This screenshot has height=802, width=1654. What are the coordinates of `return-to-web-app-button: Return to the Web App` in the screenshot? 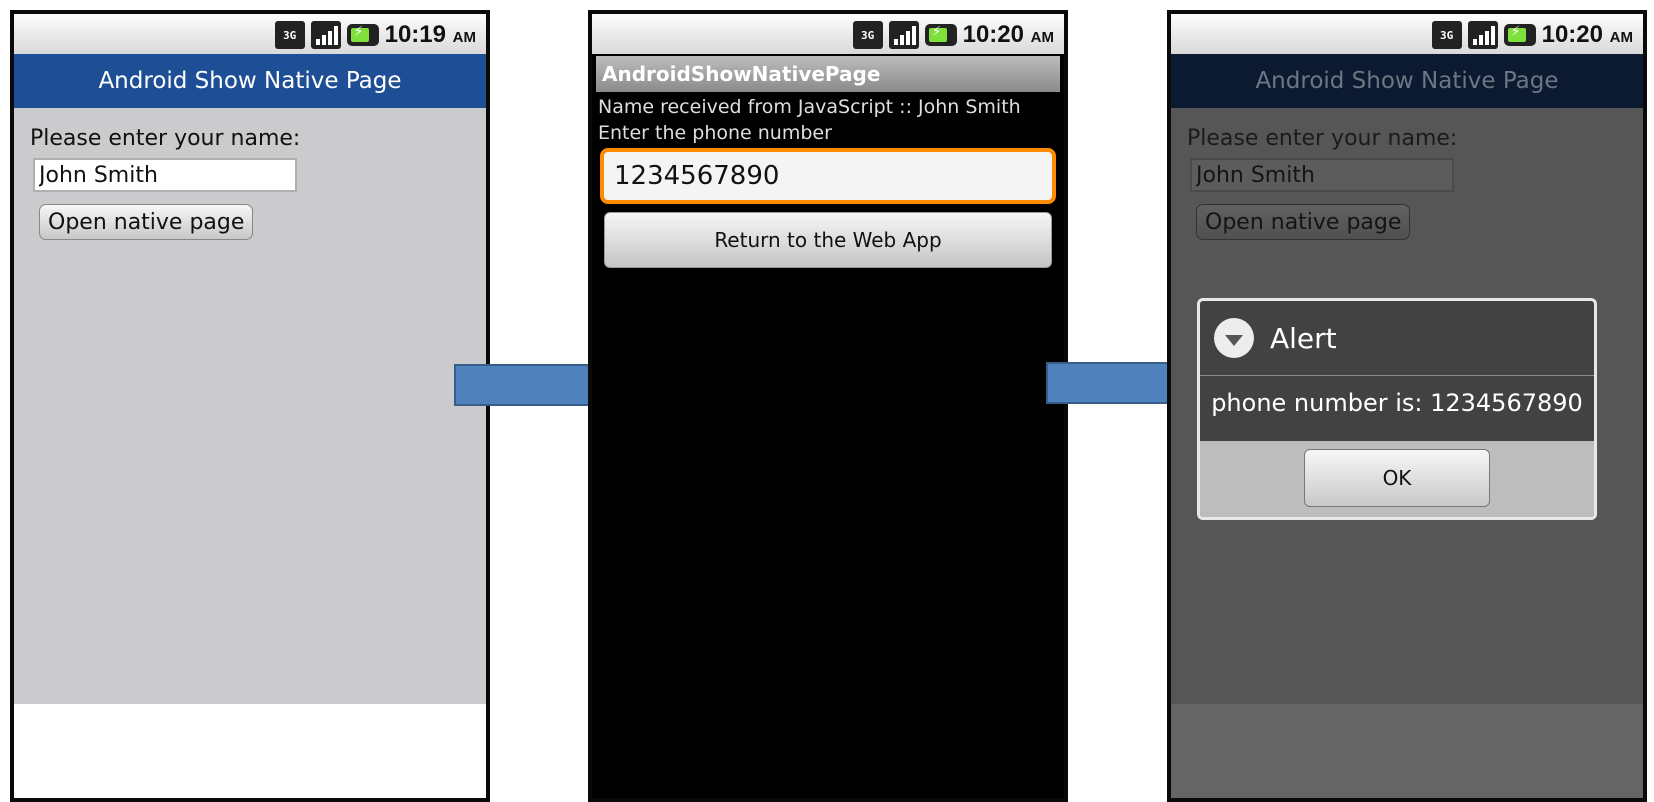 It's located at (828, 240).